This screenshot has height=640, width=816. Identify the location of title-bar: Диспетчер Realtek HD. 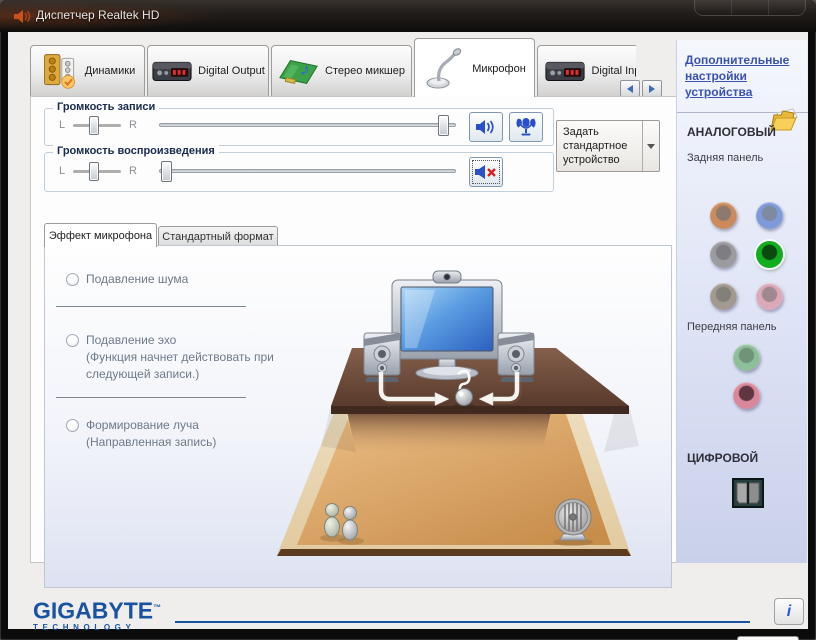
(408, 16).